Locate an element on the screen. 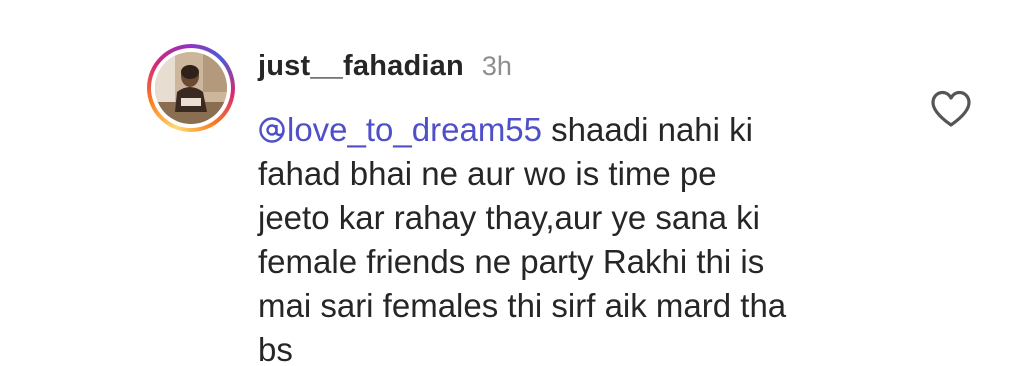 Image resolution: width=1024 pixels, height=366 pixels. heart-outline-icon is located at coordinates (951, 108).